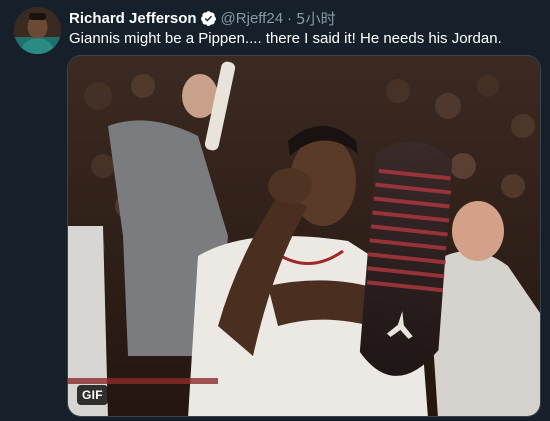 This screenshot has width=550, height=421. Describe the element at coordinates (252, 18) in the screenshot. I see `author-handle: @Rjeff24` at that location.